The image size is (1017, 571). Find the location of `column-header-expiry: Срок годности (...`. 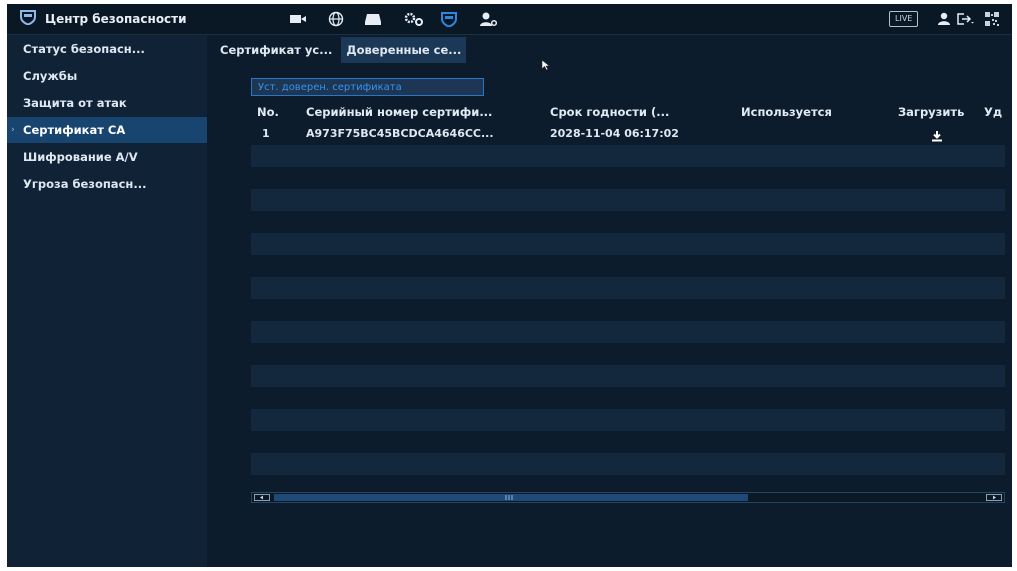

column-header-expiry: Срок годности (... is located at coordinates (609, 112).